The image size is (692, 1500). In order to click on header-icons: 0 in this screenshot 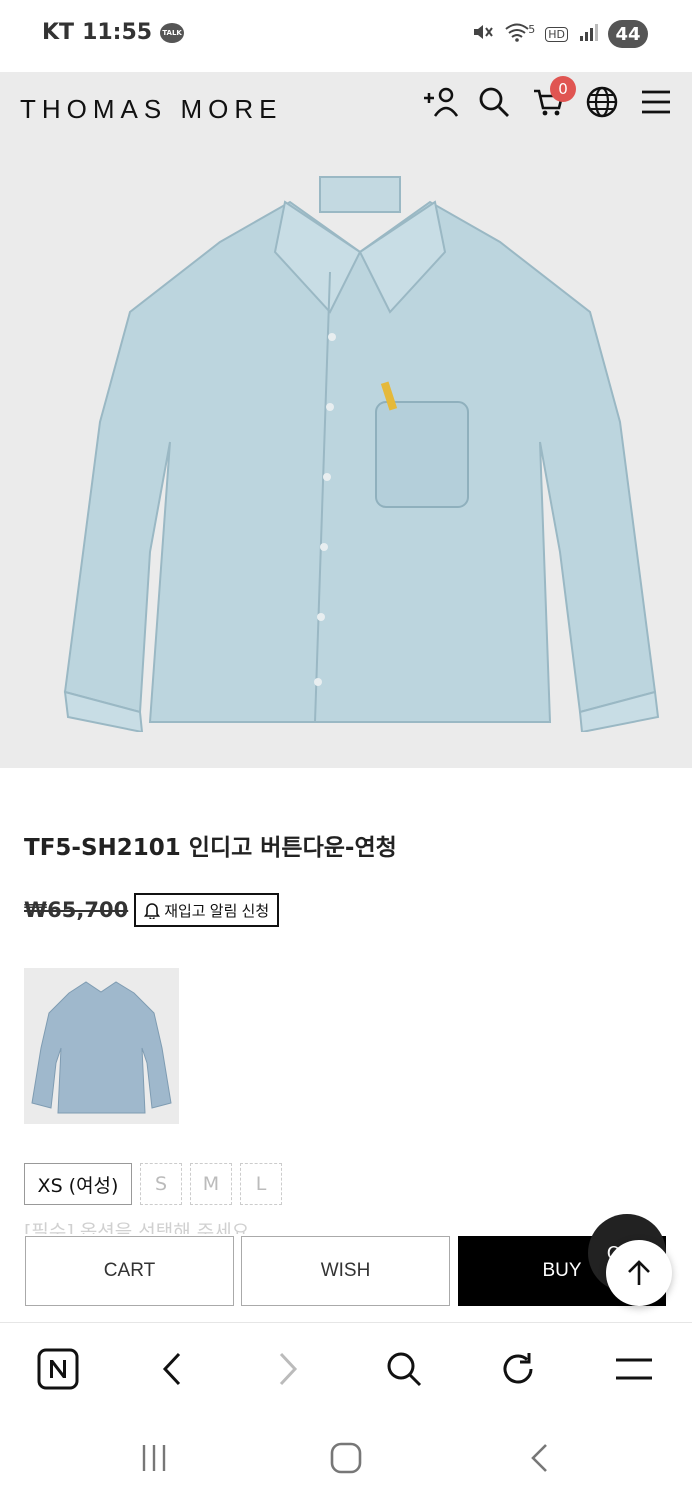, I will do `click(548, 98)`.